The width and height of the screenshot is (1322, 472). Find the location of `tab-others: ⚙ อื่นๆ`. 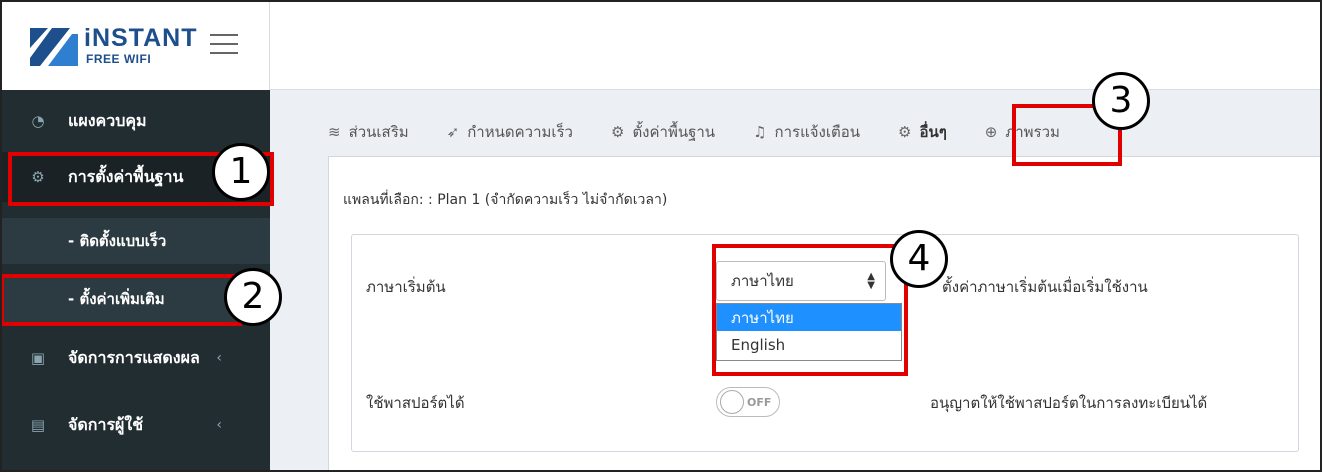

tab-others: ⚙ อื่นๆ is located at coordinates (922, 132).